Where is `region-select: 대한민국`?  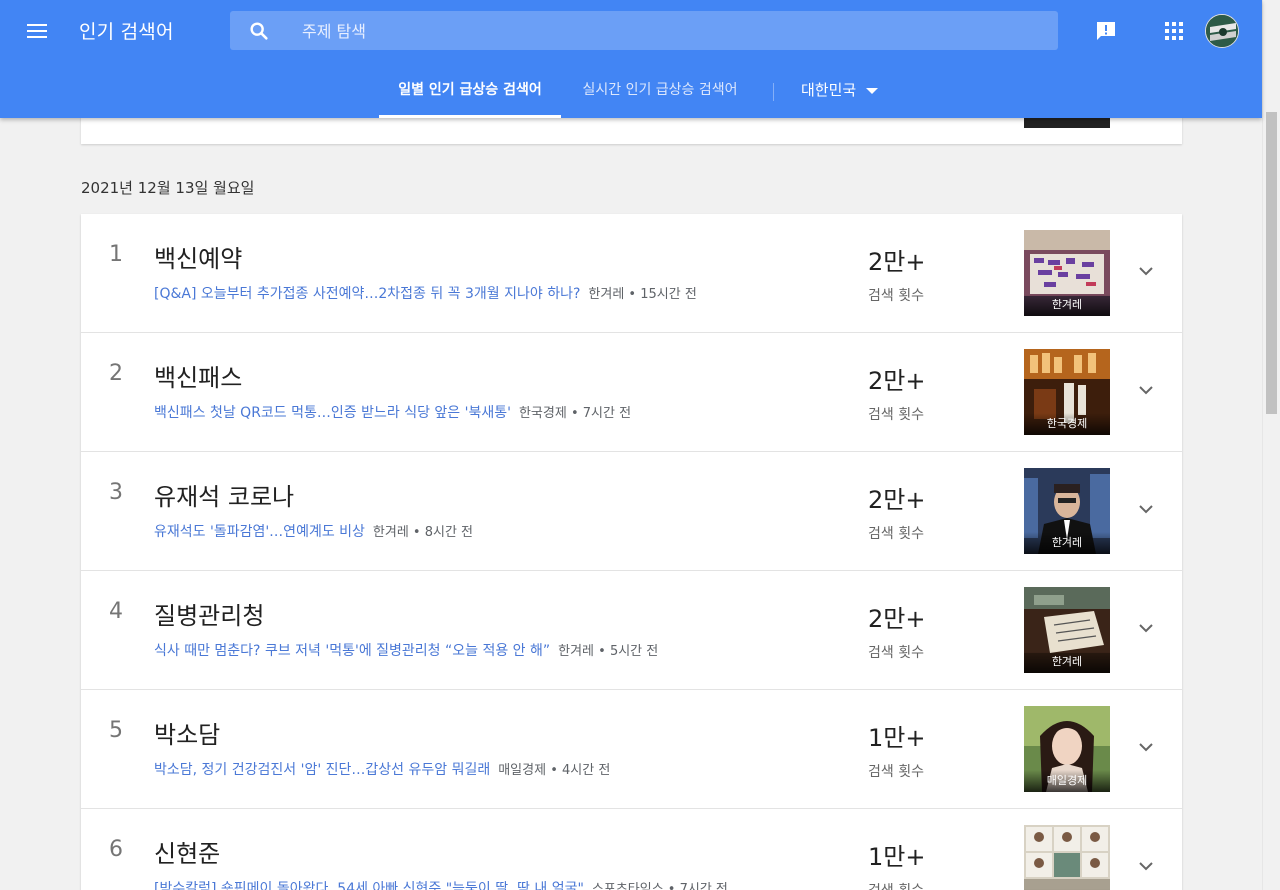
region-select: 대한민국 is located at coordinates (840, 91).